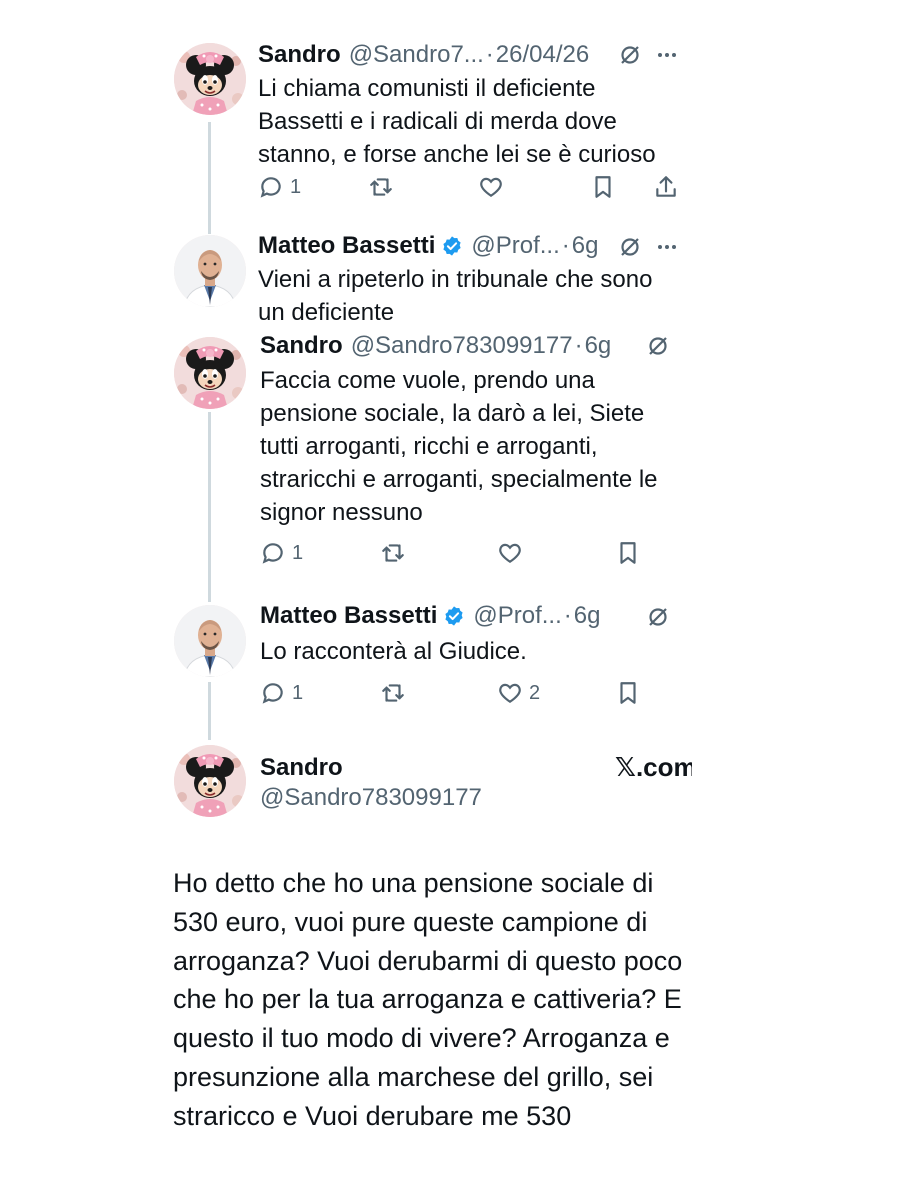 The width and height of the screenshot is (915, 1200). I want to click on tweet-header: Sandro @Sandro783099177 · 6g, so click(435, 346).